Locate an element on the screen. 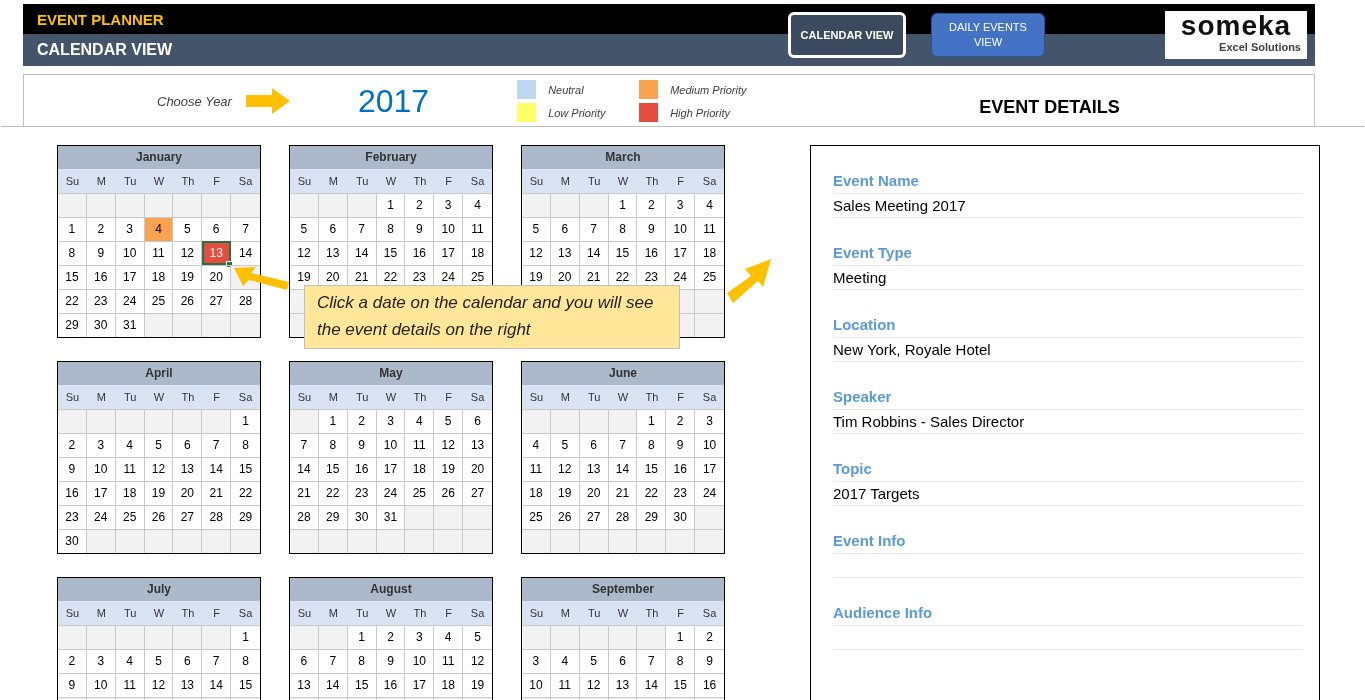  view-button: CALENDAR VIEW is located at coordinates (847, 35).